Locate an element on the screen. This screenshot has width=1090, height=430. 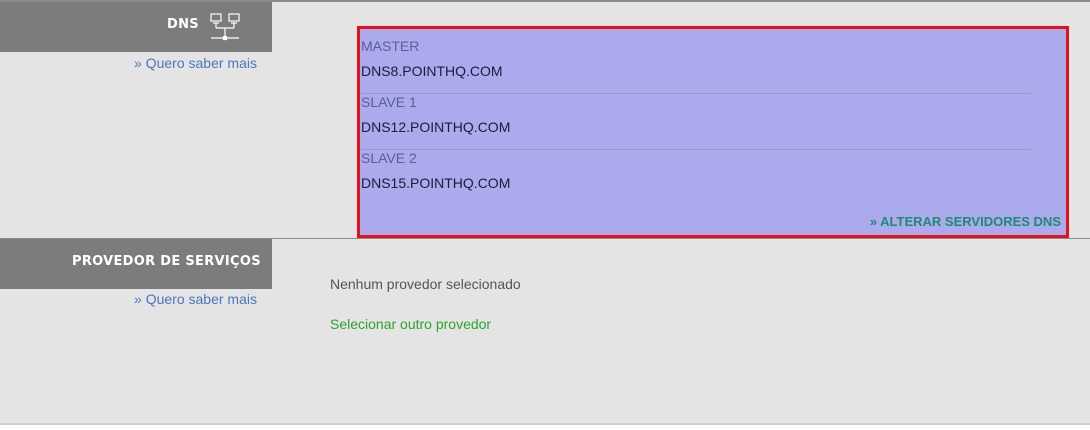
select-provider-link: Selecionar outro provedor is located at coordinates (410, 324).